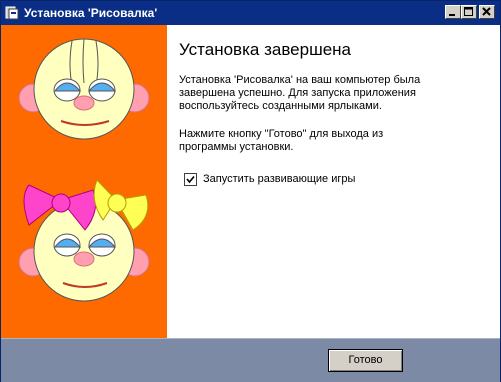  Describe the element at coordinates (84, 240) in the screenshot. I see `girl-face-icon` at that location.